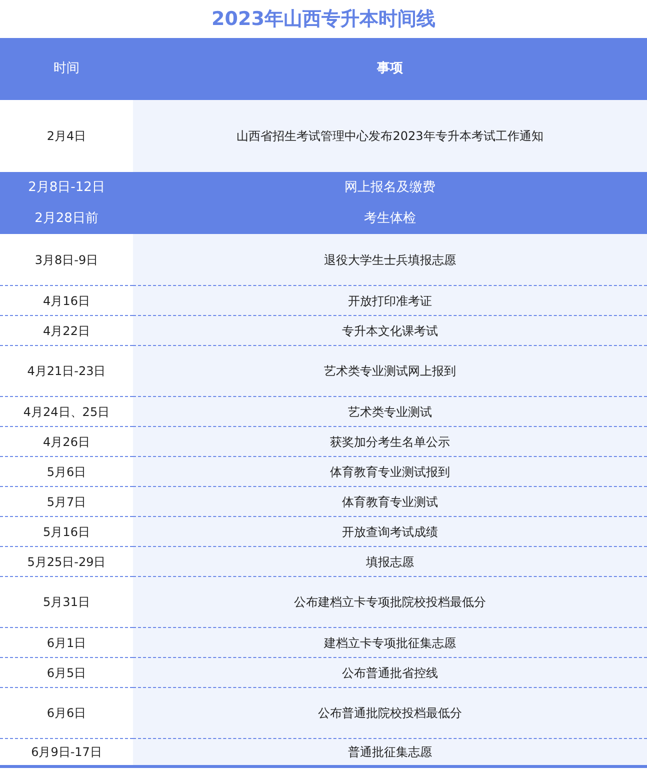  What do you see at coordinates (66, 69) in the screenshot?
I see `column-header: 时间` at bounding box center [66, 69].